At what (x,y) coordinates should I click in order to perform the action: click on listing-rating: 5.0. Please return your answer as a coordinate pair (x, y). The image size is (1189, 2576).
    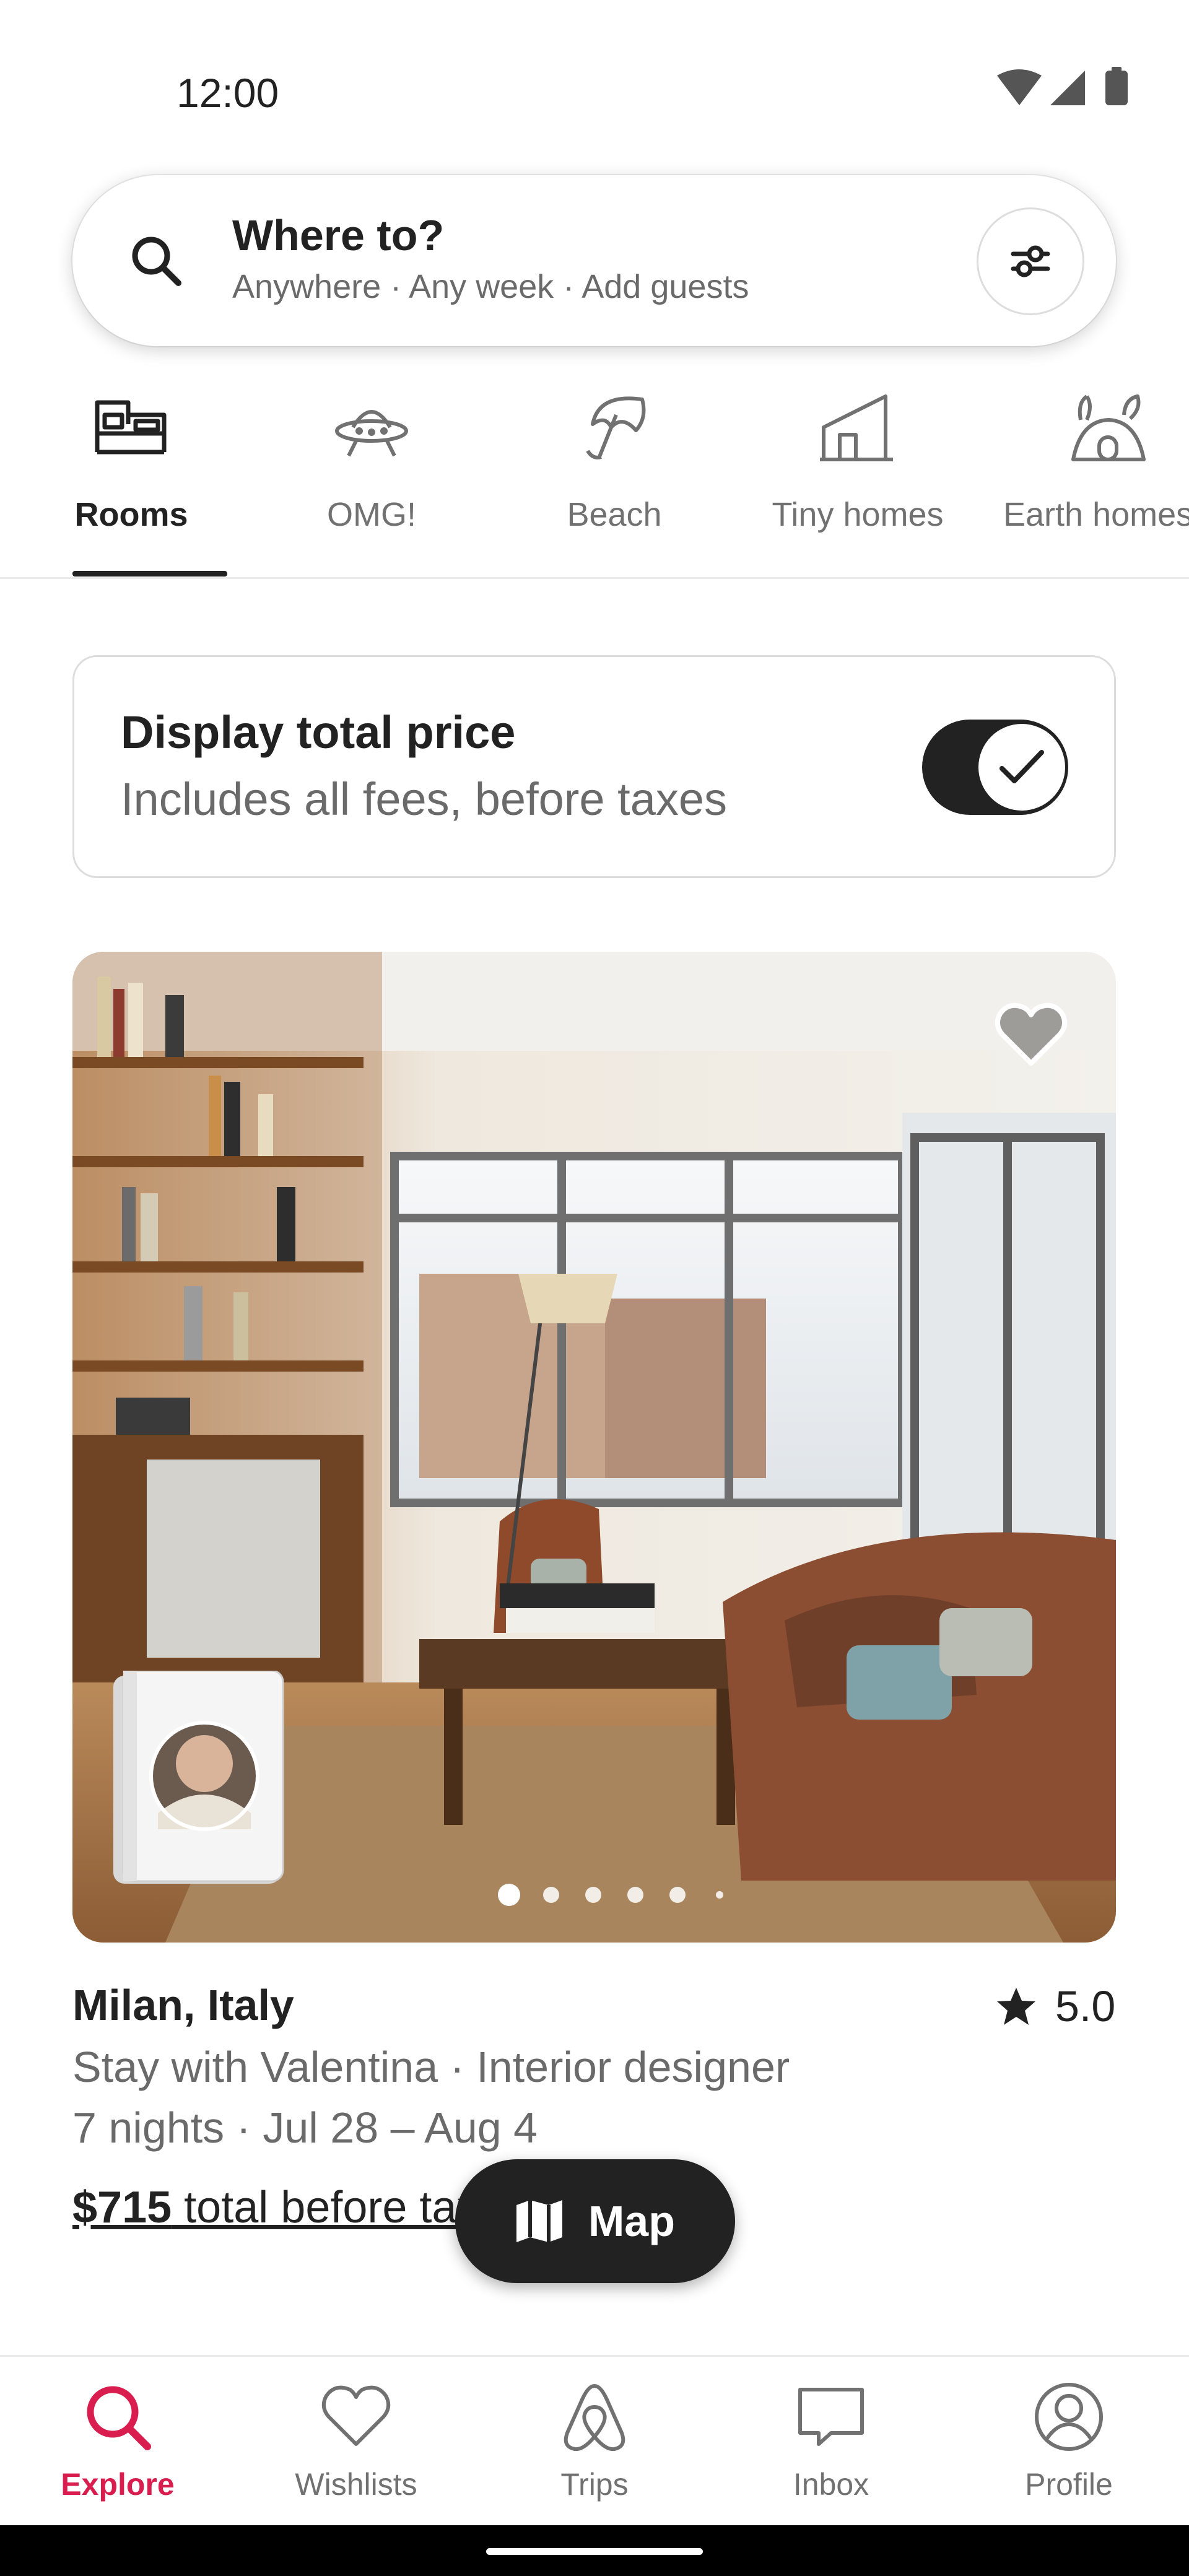
    Looking at the image, I should click on (1055, 2006).